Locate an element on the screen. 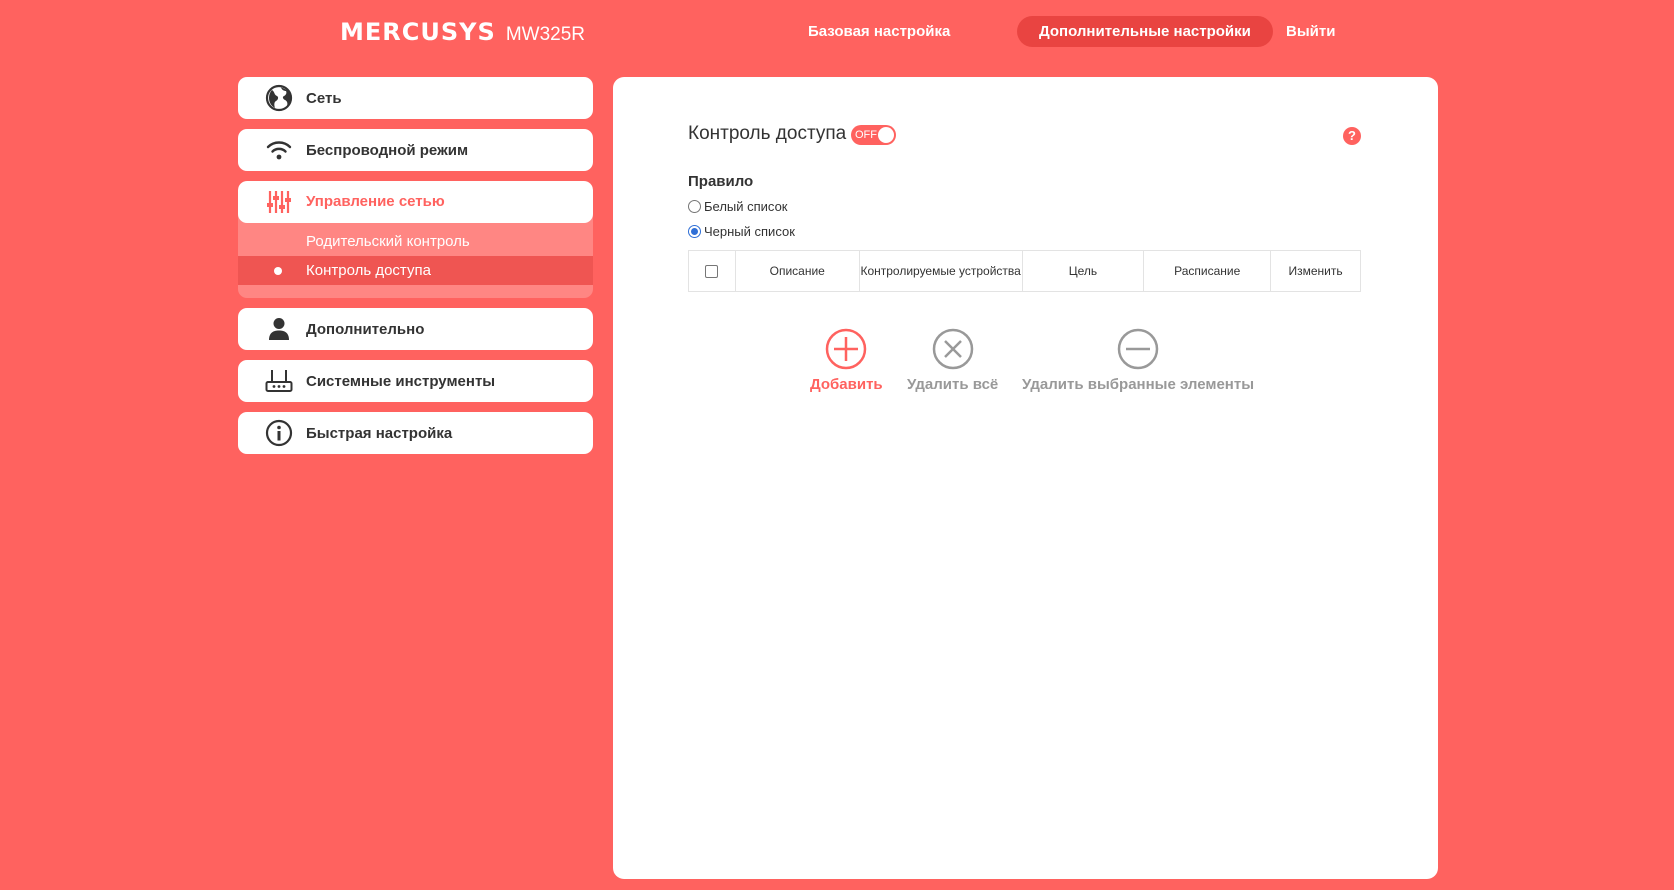  select-all-checkbox is located at coordinates (712, 272).